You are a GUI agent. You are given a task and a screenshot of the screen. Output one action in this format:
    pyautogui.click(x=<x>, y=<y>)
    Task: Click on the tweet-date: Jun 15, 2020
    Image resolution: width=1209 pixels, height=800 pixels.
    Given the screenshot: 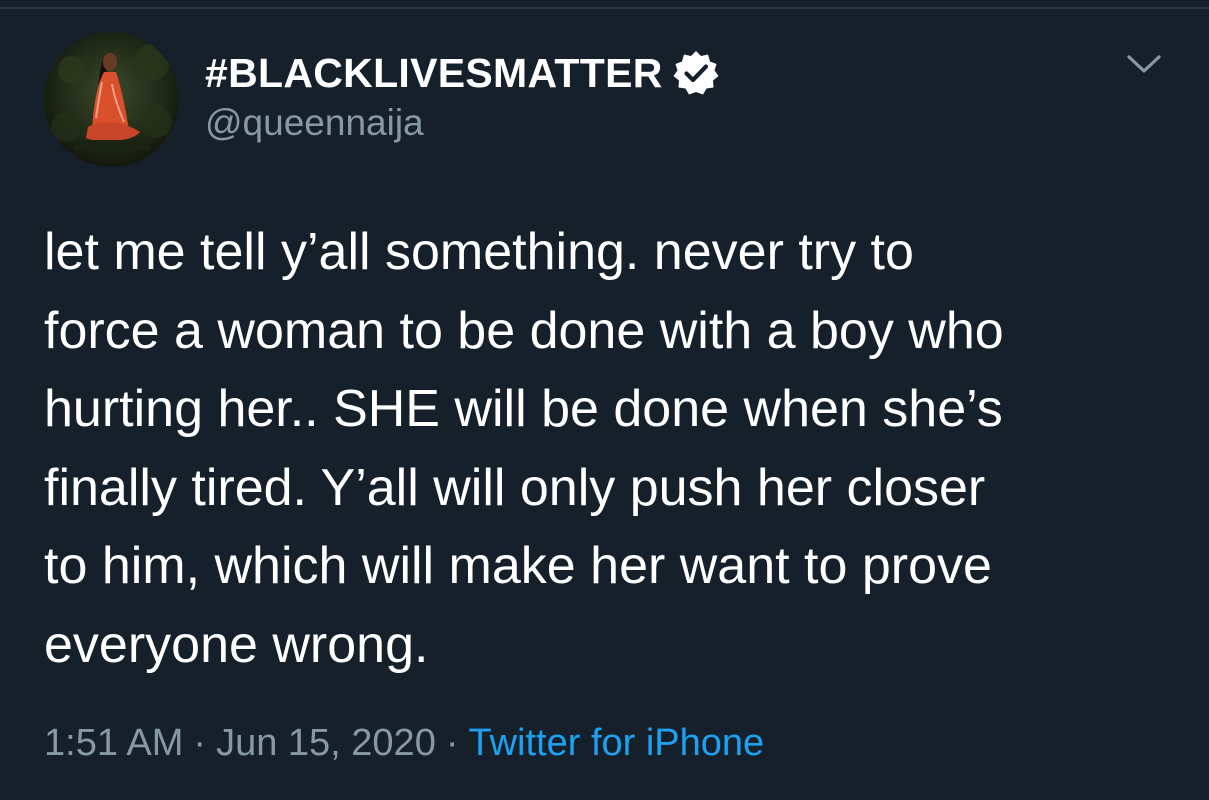 What is the action you would take?
    pyautogui.click(x=326, y=743)
    